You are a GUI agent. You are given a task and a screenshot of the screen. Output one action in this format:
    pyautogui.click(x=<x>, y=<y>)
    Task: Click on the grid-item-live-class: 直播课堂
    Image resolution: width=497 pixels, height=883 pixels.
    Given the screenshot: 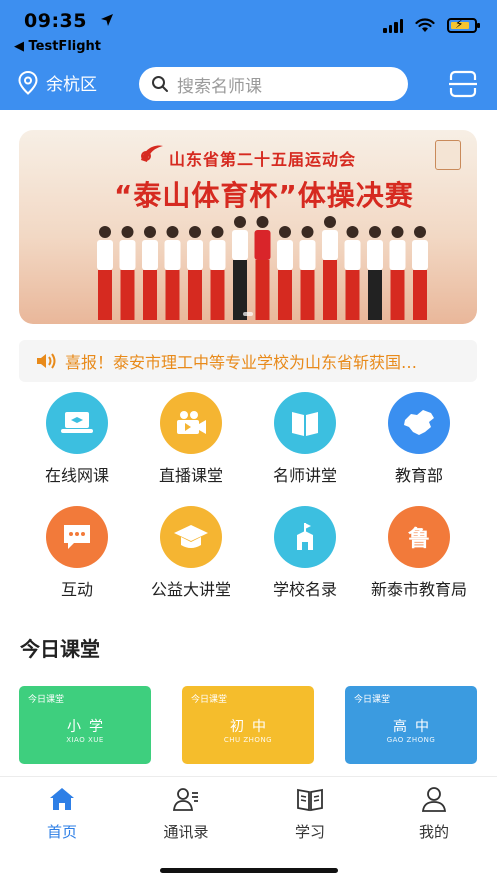 What is the action you would take?
    pyautogui.click(x=191, y=439)
    